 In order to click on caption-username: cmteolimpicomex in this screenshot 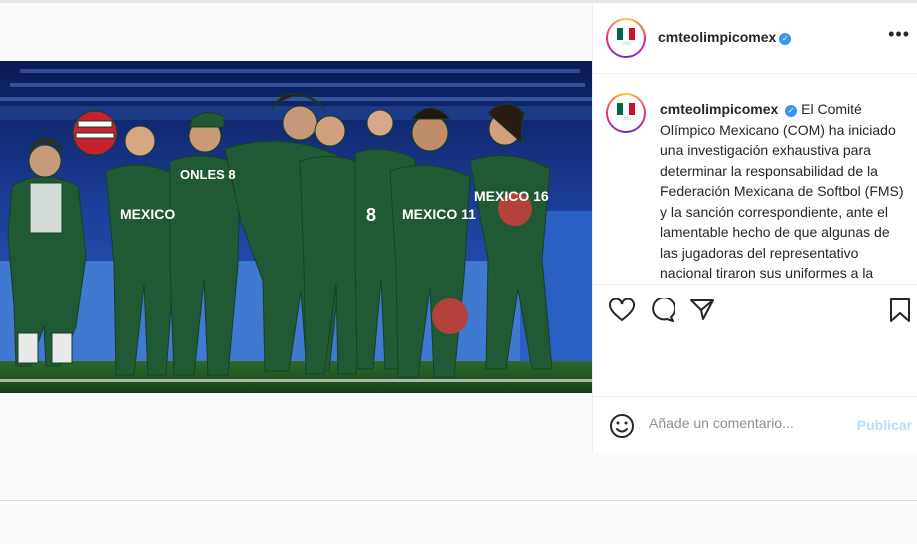, I will do `click(719, 109)`.